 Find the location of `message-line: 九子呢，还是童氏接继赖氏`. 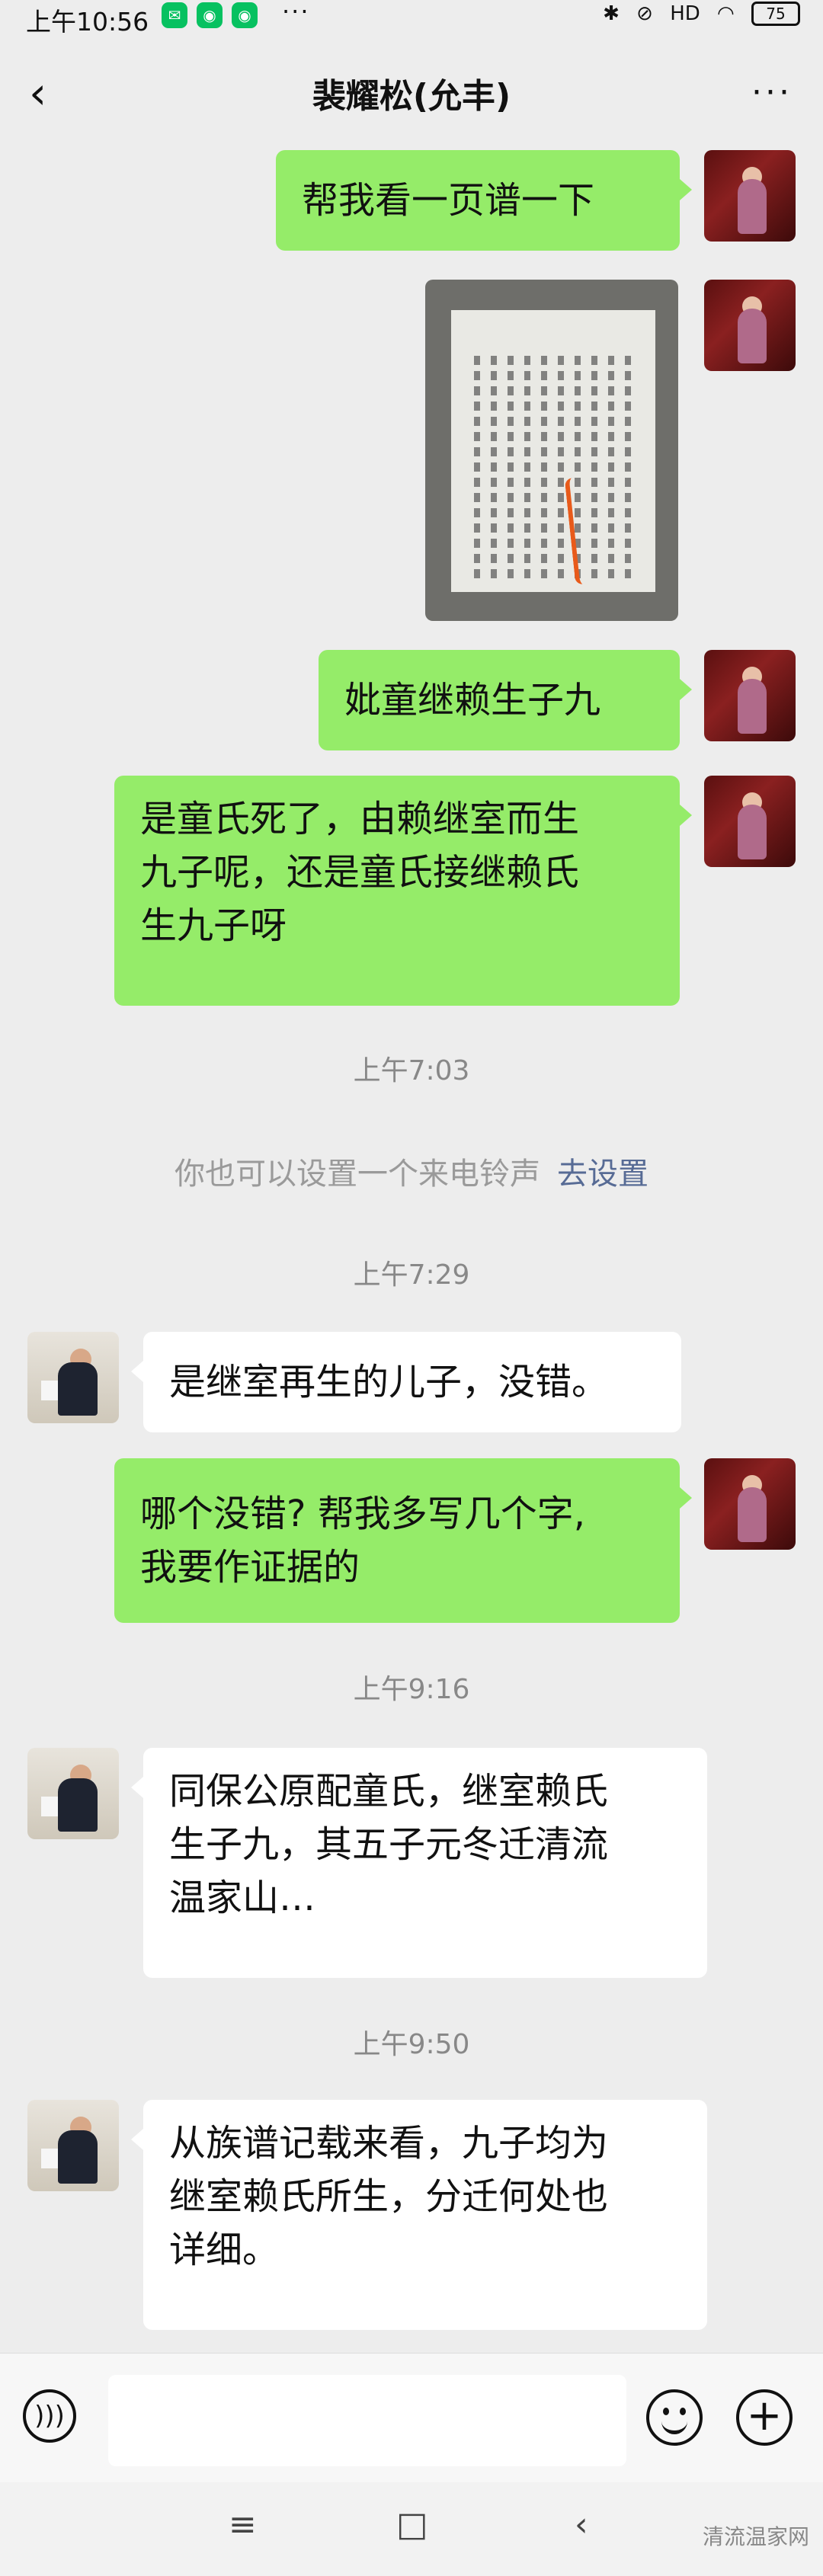

message-line: 九子呢，还是童氏接继赖氏 is located at coordinates (360, 872).